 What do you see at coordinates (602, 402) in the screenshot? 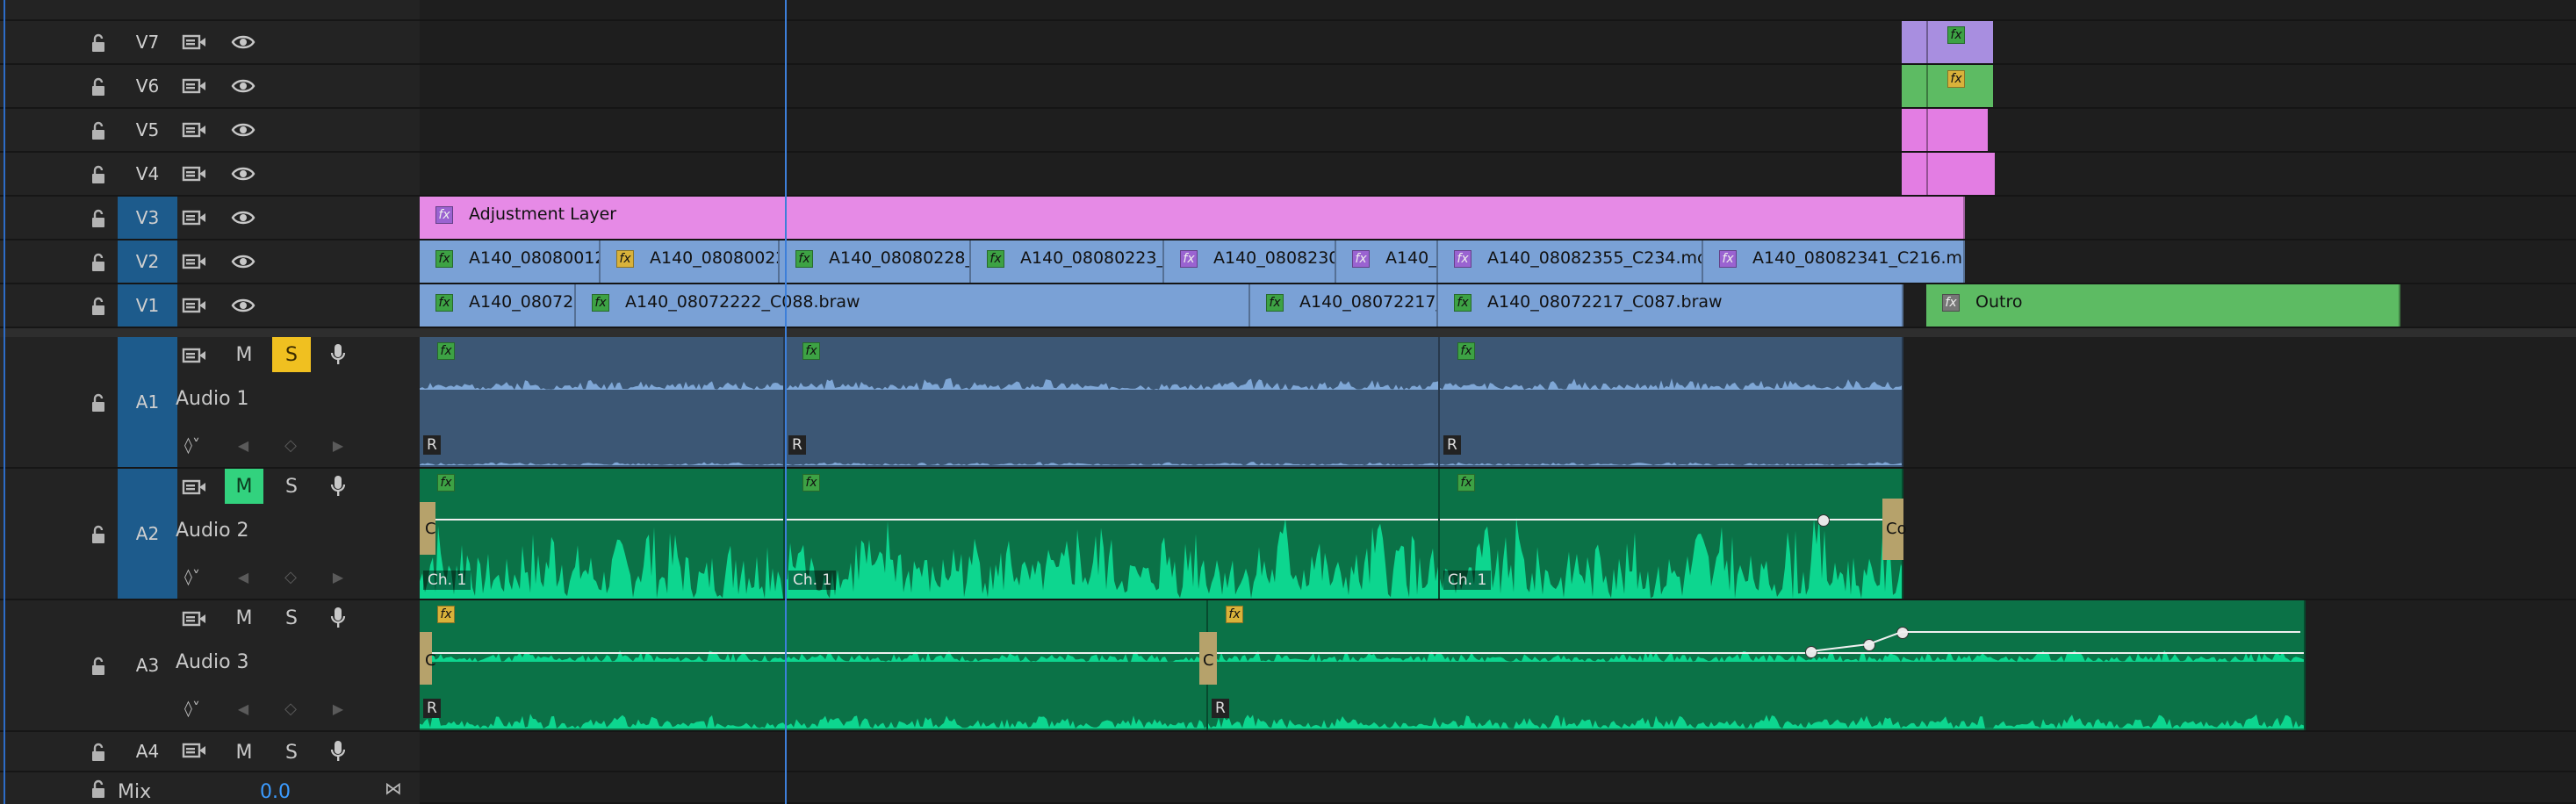
I see `a1-clip-1: fx R` at bounding box center [602, 402].